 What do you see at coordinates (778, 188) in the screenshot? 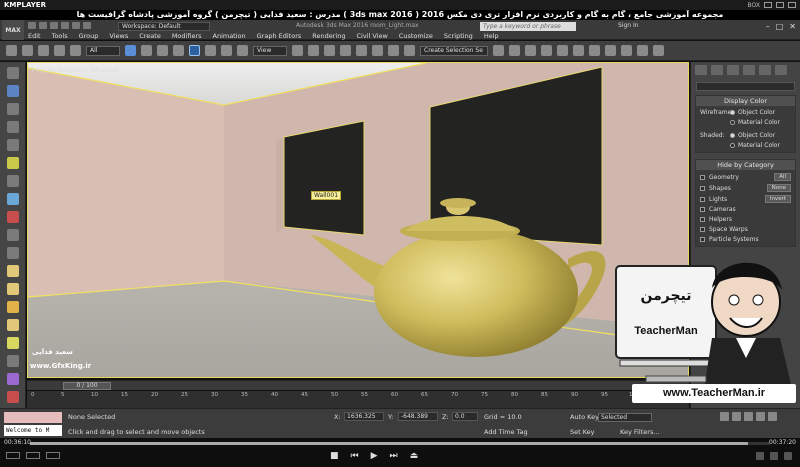
I see `none-button: None` at bounding box center [778, 188].